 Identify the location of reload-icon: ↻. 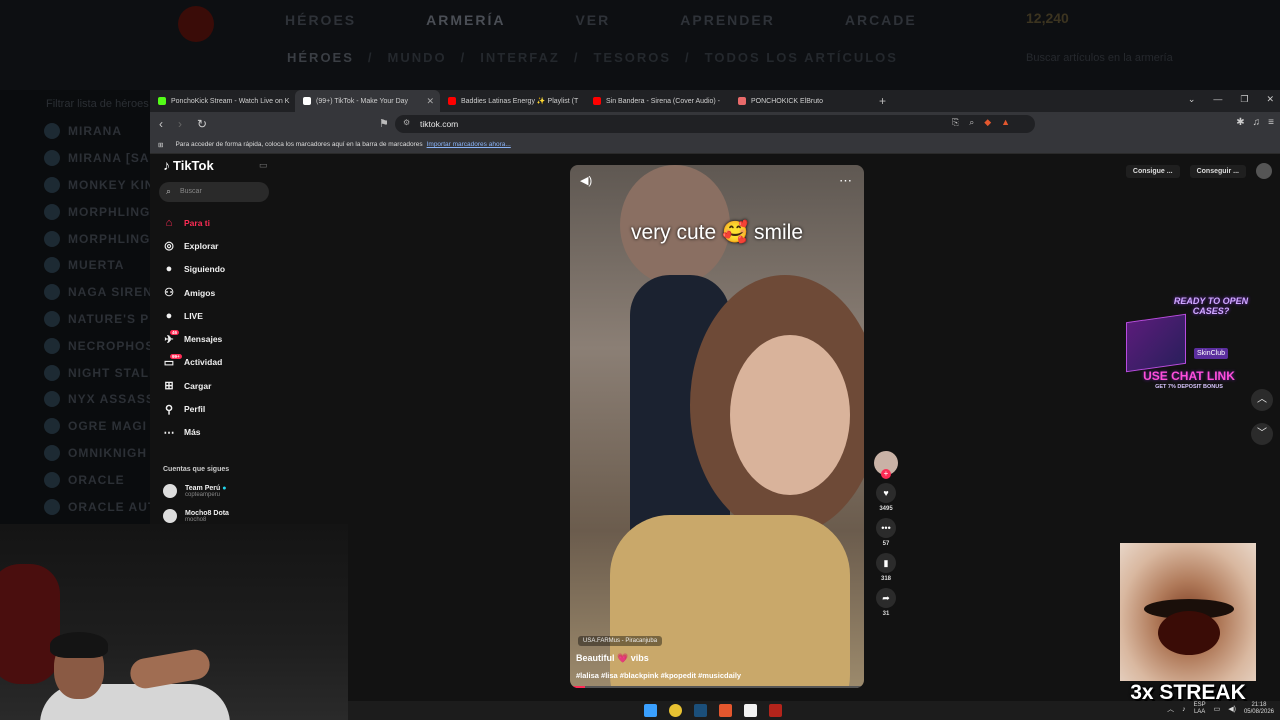
(202, 124).